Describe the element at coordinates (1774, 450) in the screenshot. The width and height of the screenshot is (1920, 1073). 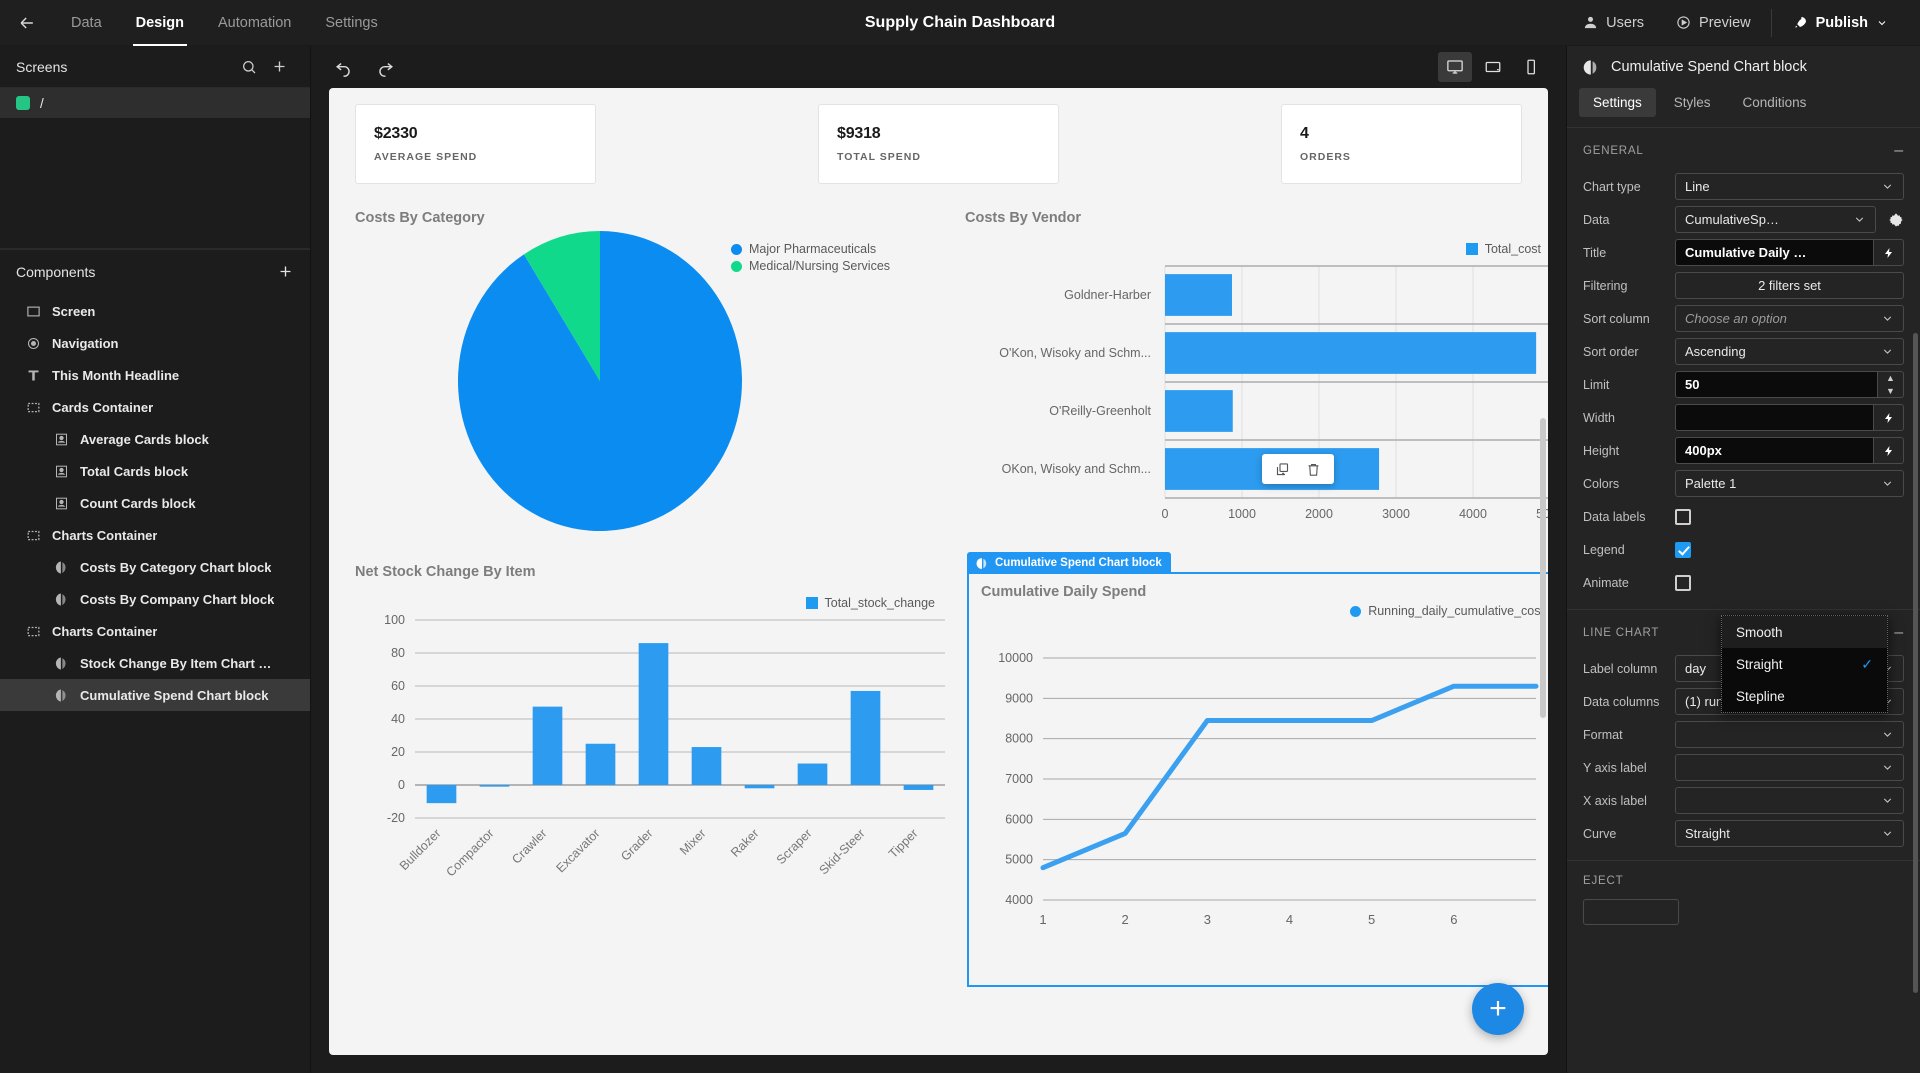
I see `input-height: 400px` at that location.